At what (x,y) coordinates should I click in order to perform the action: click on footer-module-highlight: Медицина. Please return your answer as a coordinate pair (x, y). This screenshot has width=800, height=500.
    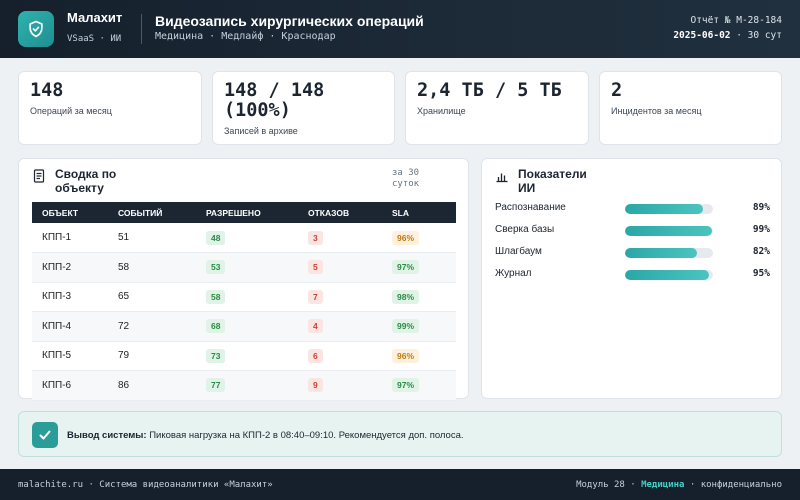
    Looking at the image, I should click on (663, 485).